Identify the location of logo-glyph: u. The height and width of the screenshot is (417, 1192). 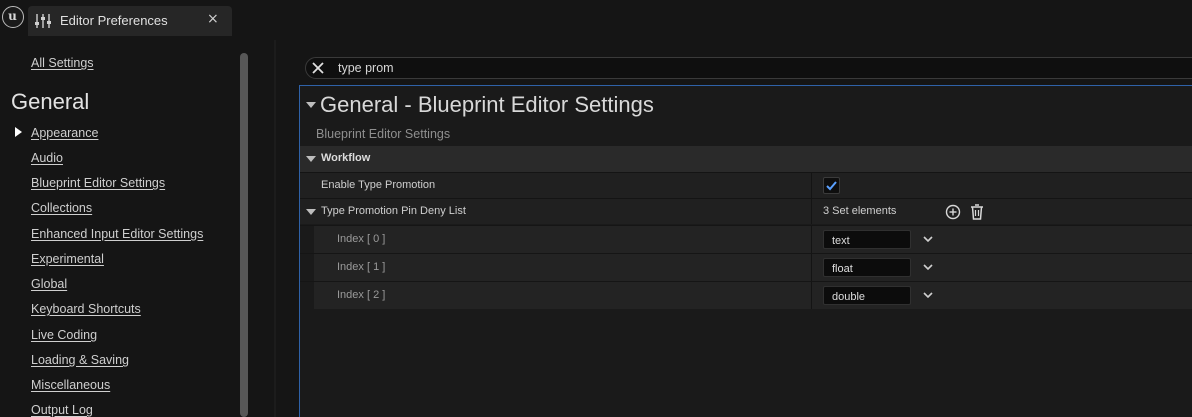
(12, 16).